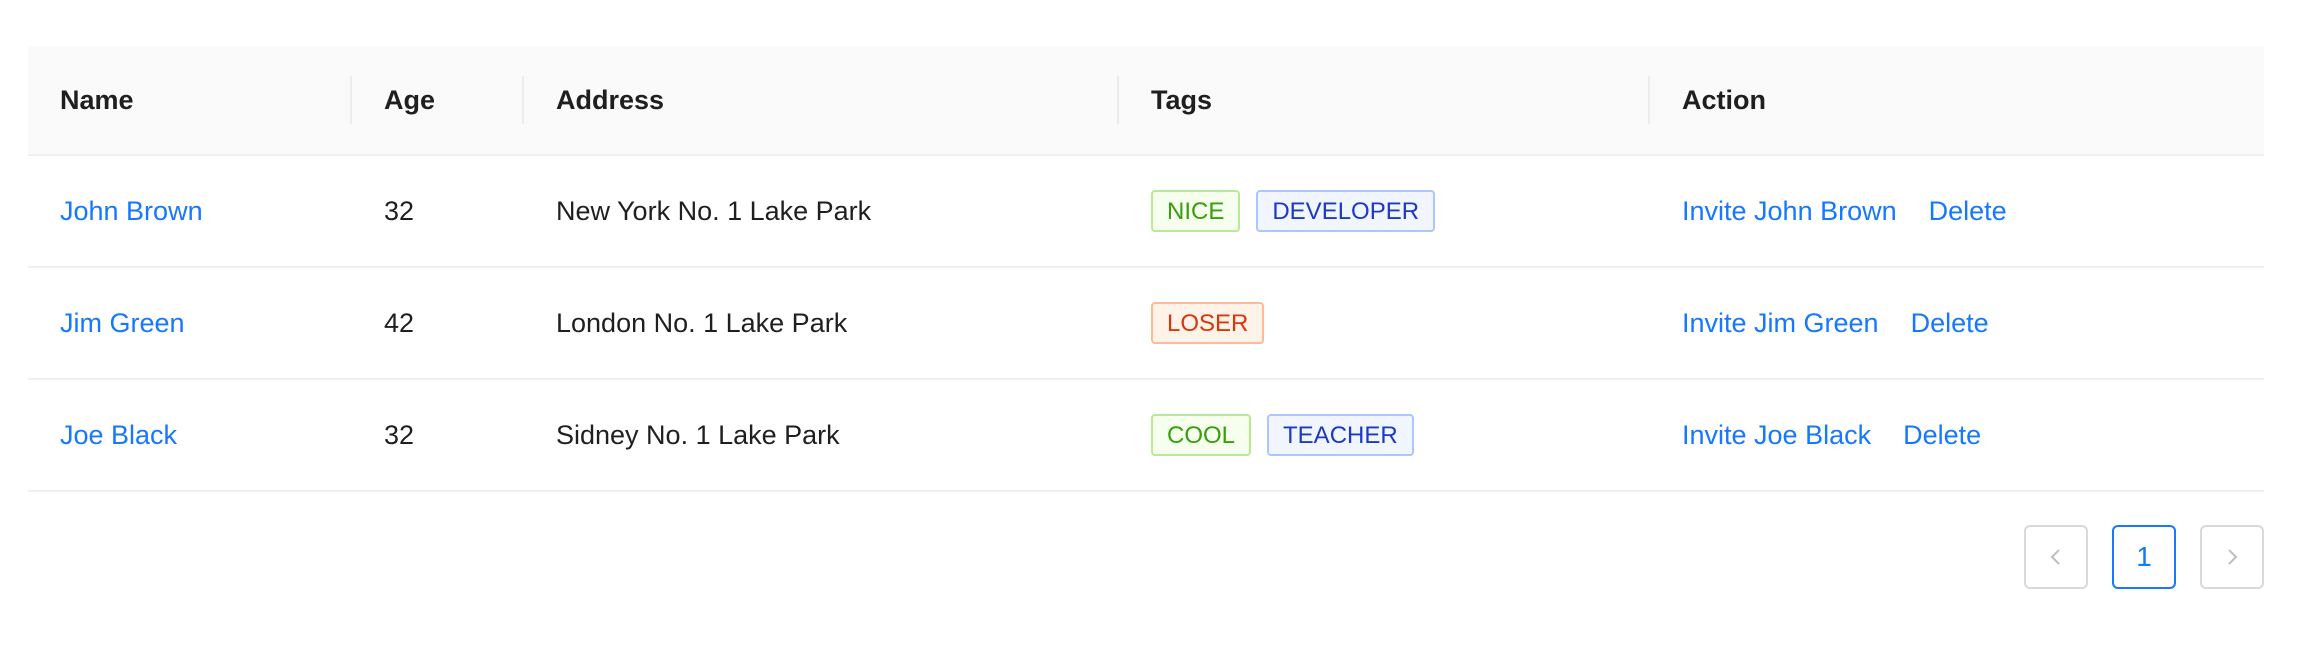 This screenshot has width=2314, height=656. I want to click on cell-name: John Brown, so click(190, 211).